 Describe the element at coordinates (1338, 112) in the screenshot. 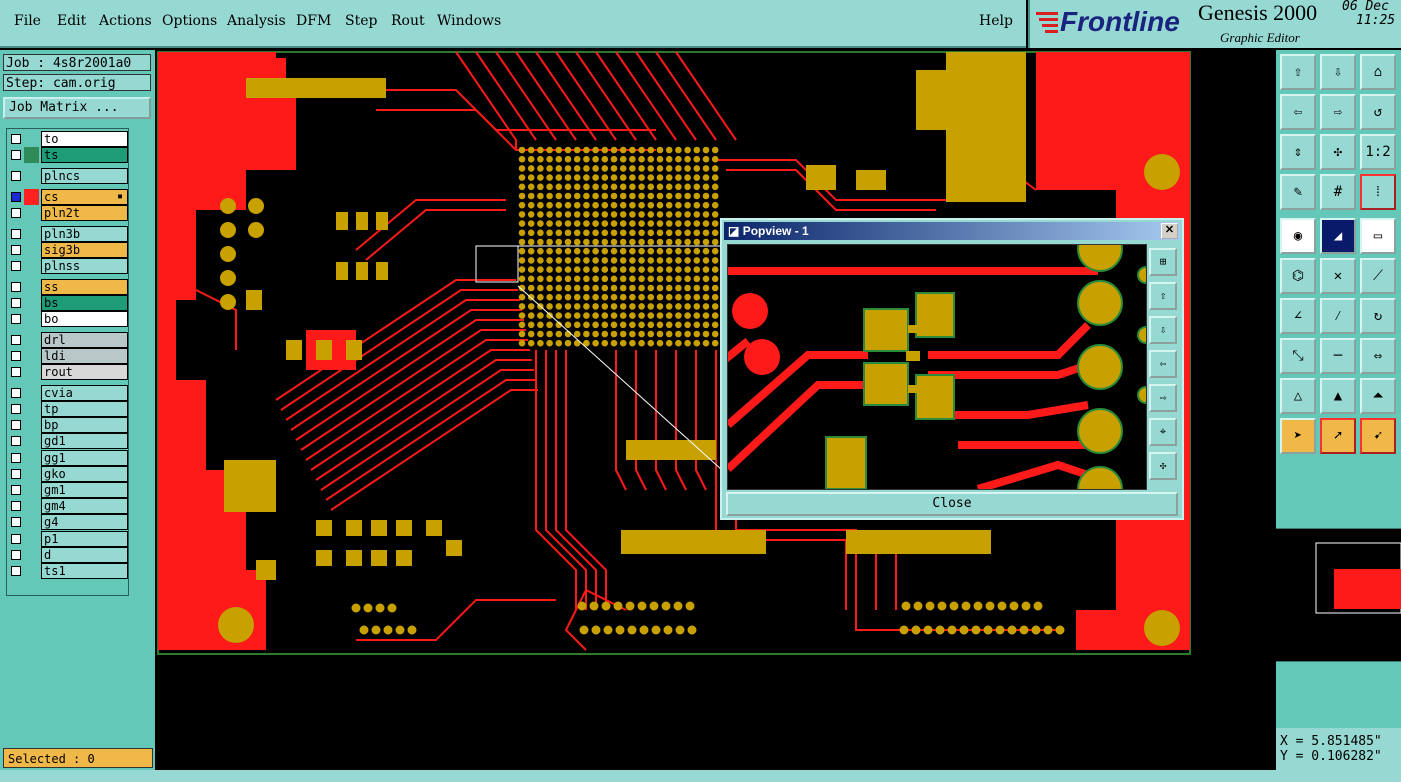

I see `pan-right-icon: ⇨` at that location.